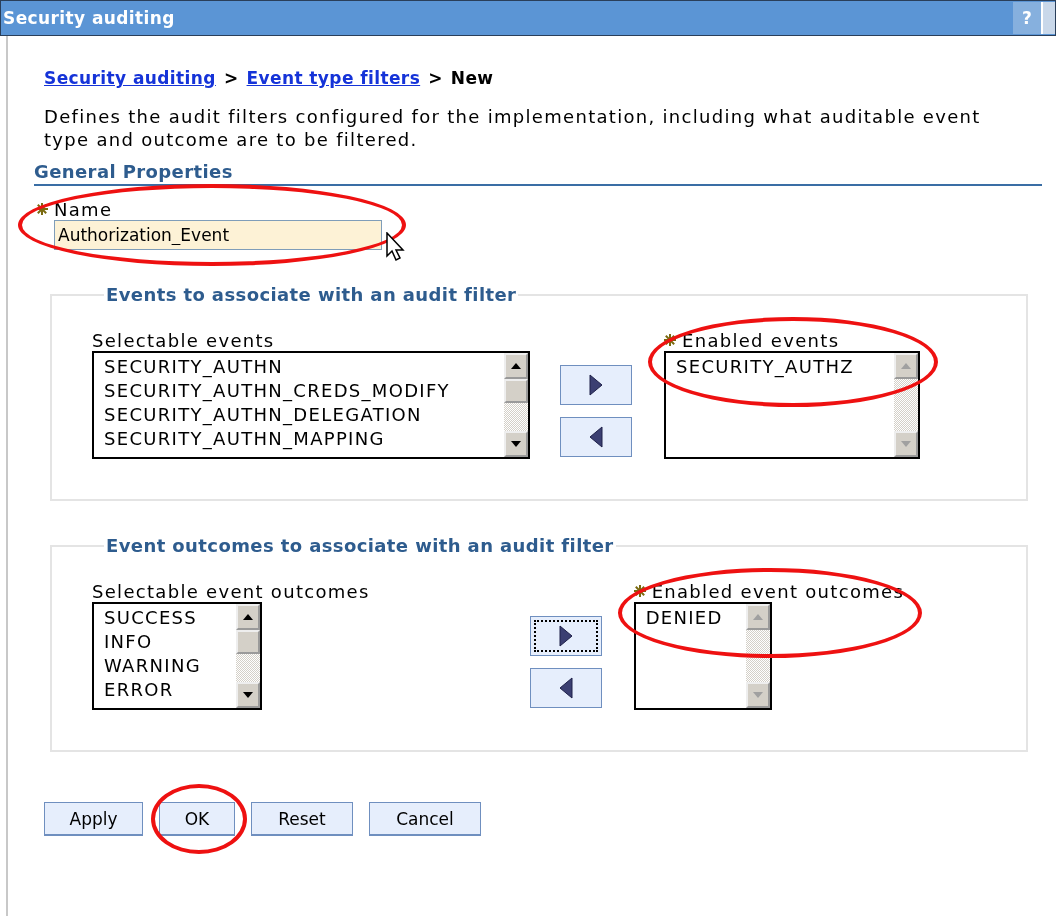  I want to click on list-item: ERROR, so click(165, 690).